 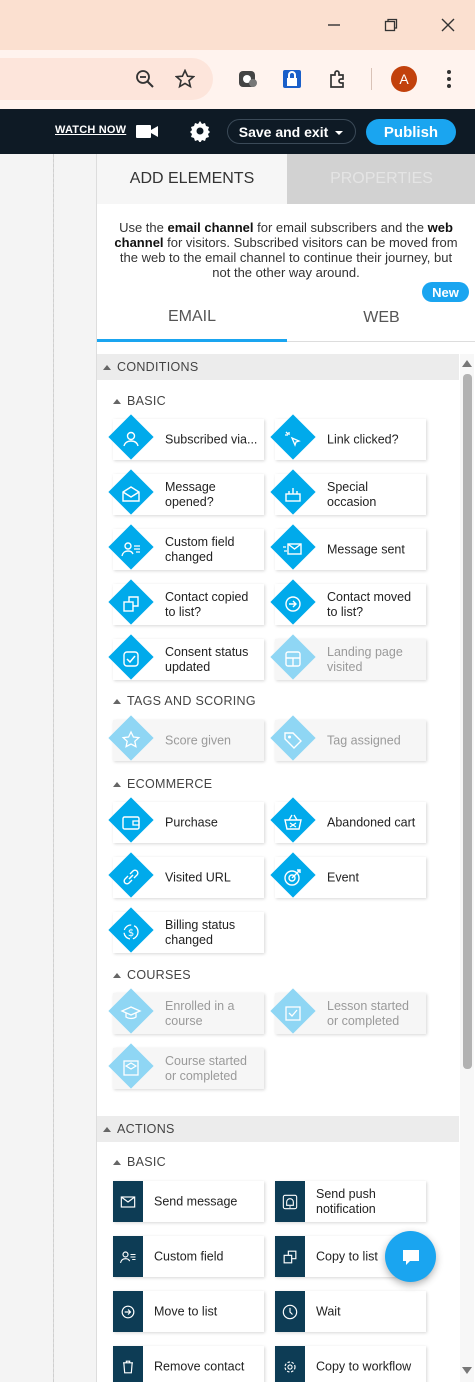 I want to click on condition-label: Landing page visited, so click(x=365, y=659).